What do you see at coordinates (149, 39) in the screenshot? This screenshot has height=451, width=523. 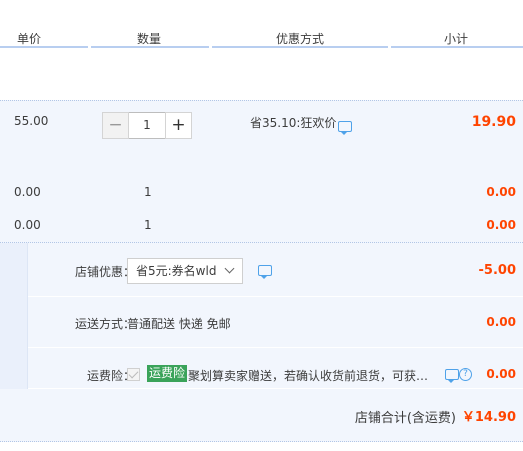 I see `header-quantity: 数量` at bounding box center [149, 39].